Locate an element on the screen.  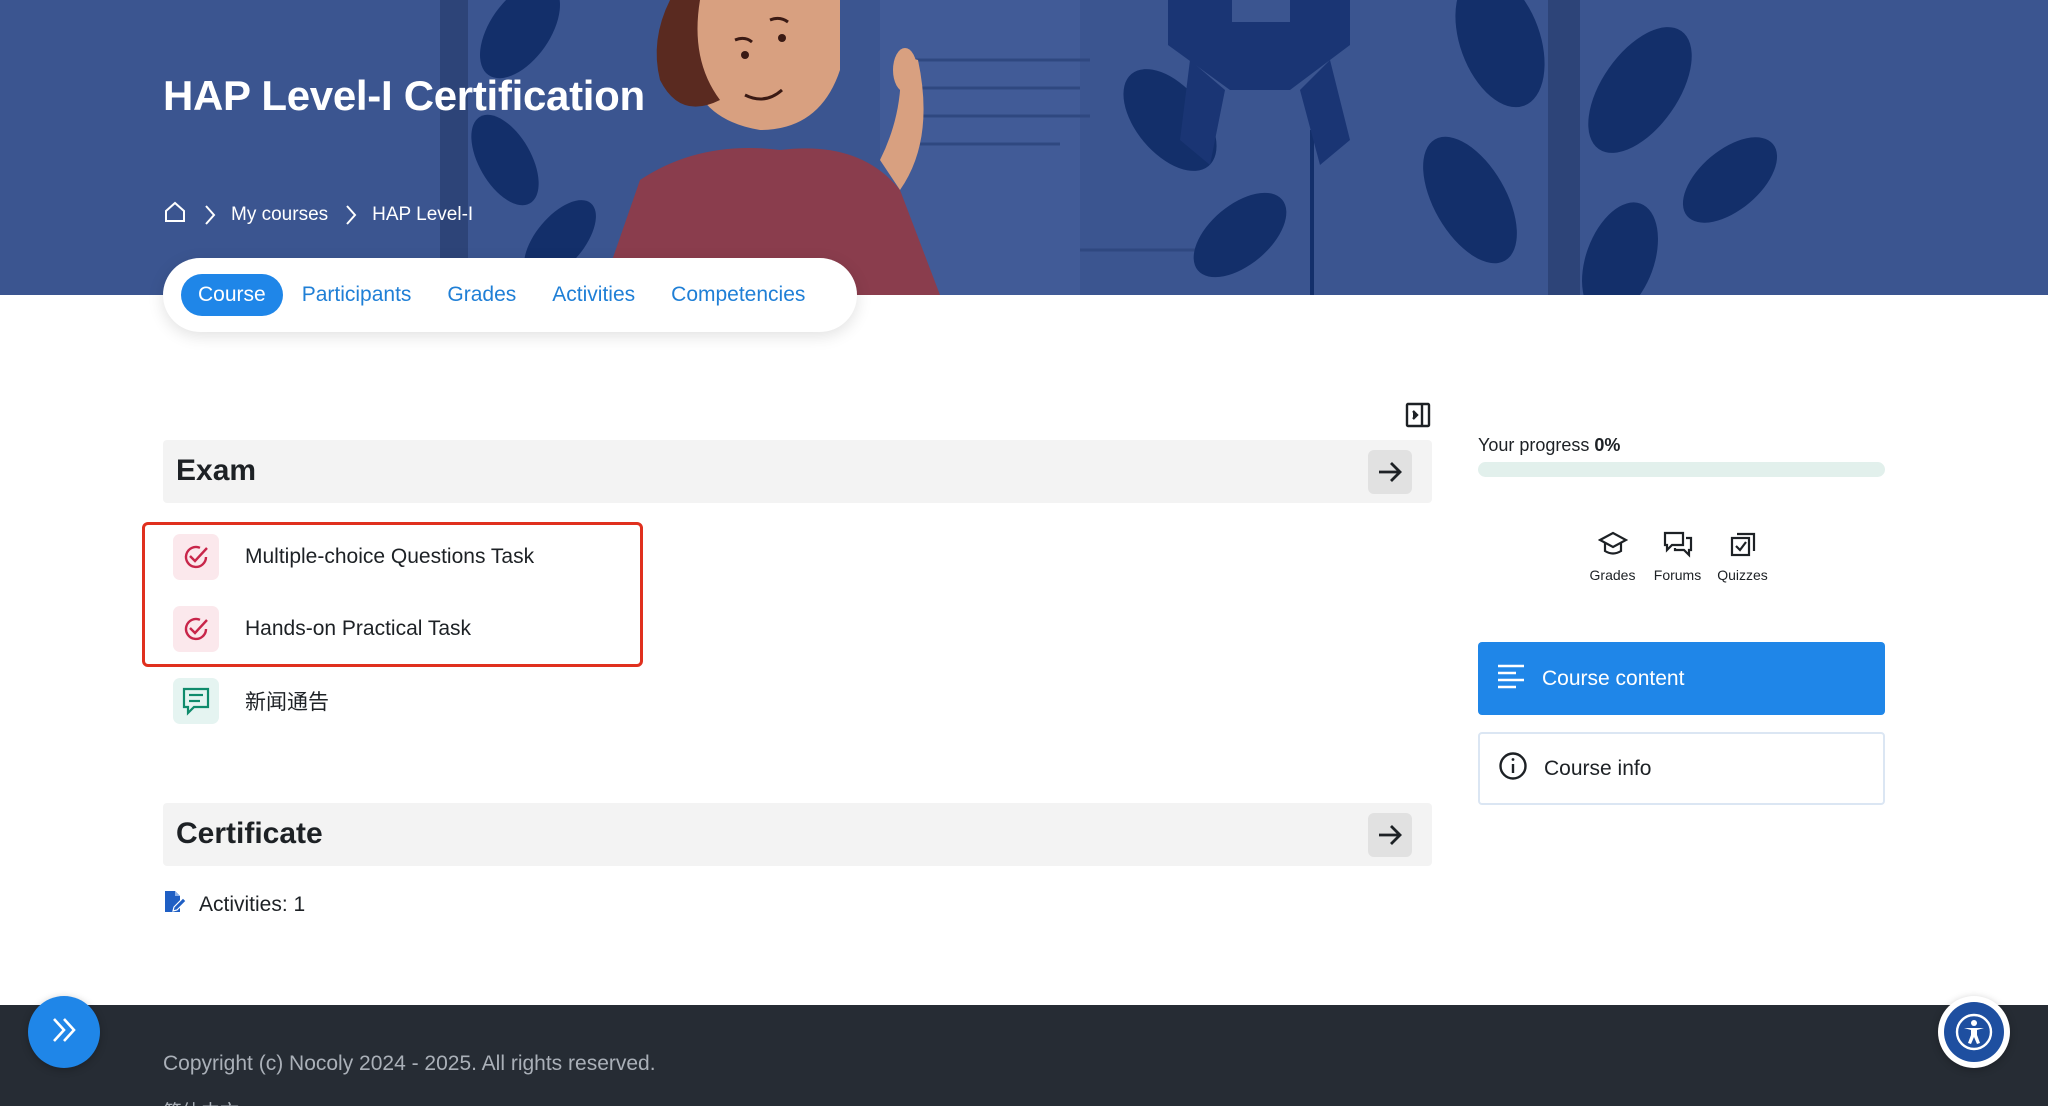
breadcrumb: My courses HAP Level-I is located at coordinates (318, 215).